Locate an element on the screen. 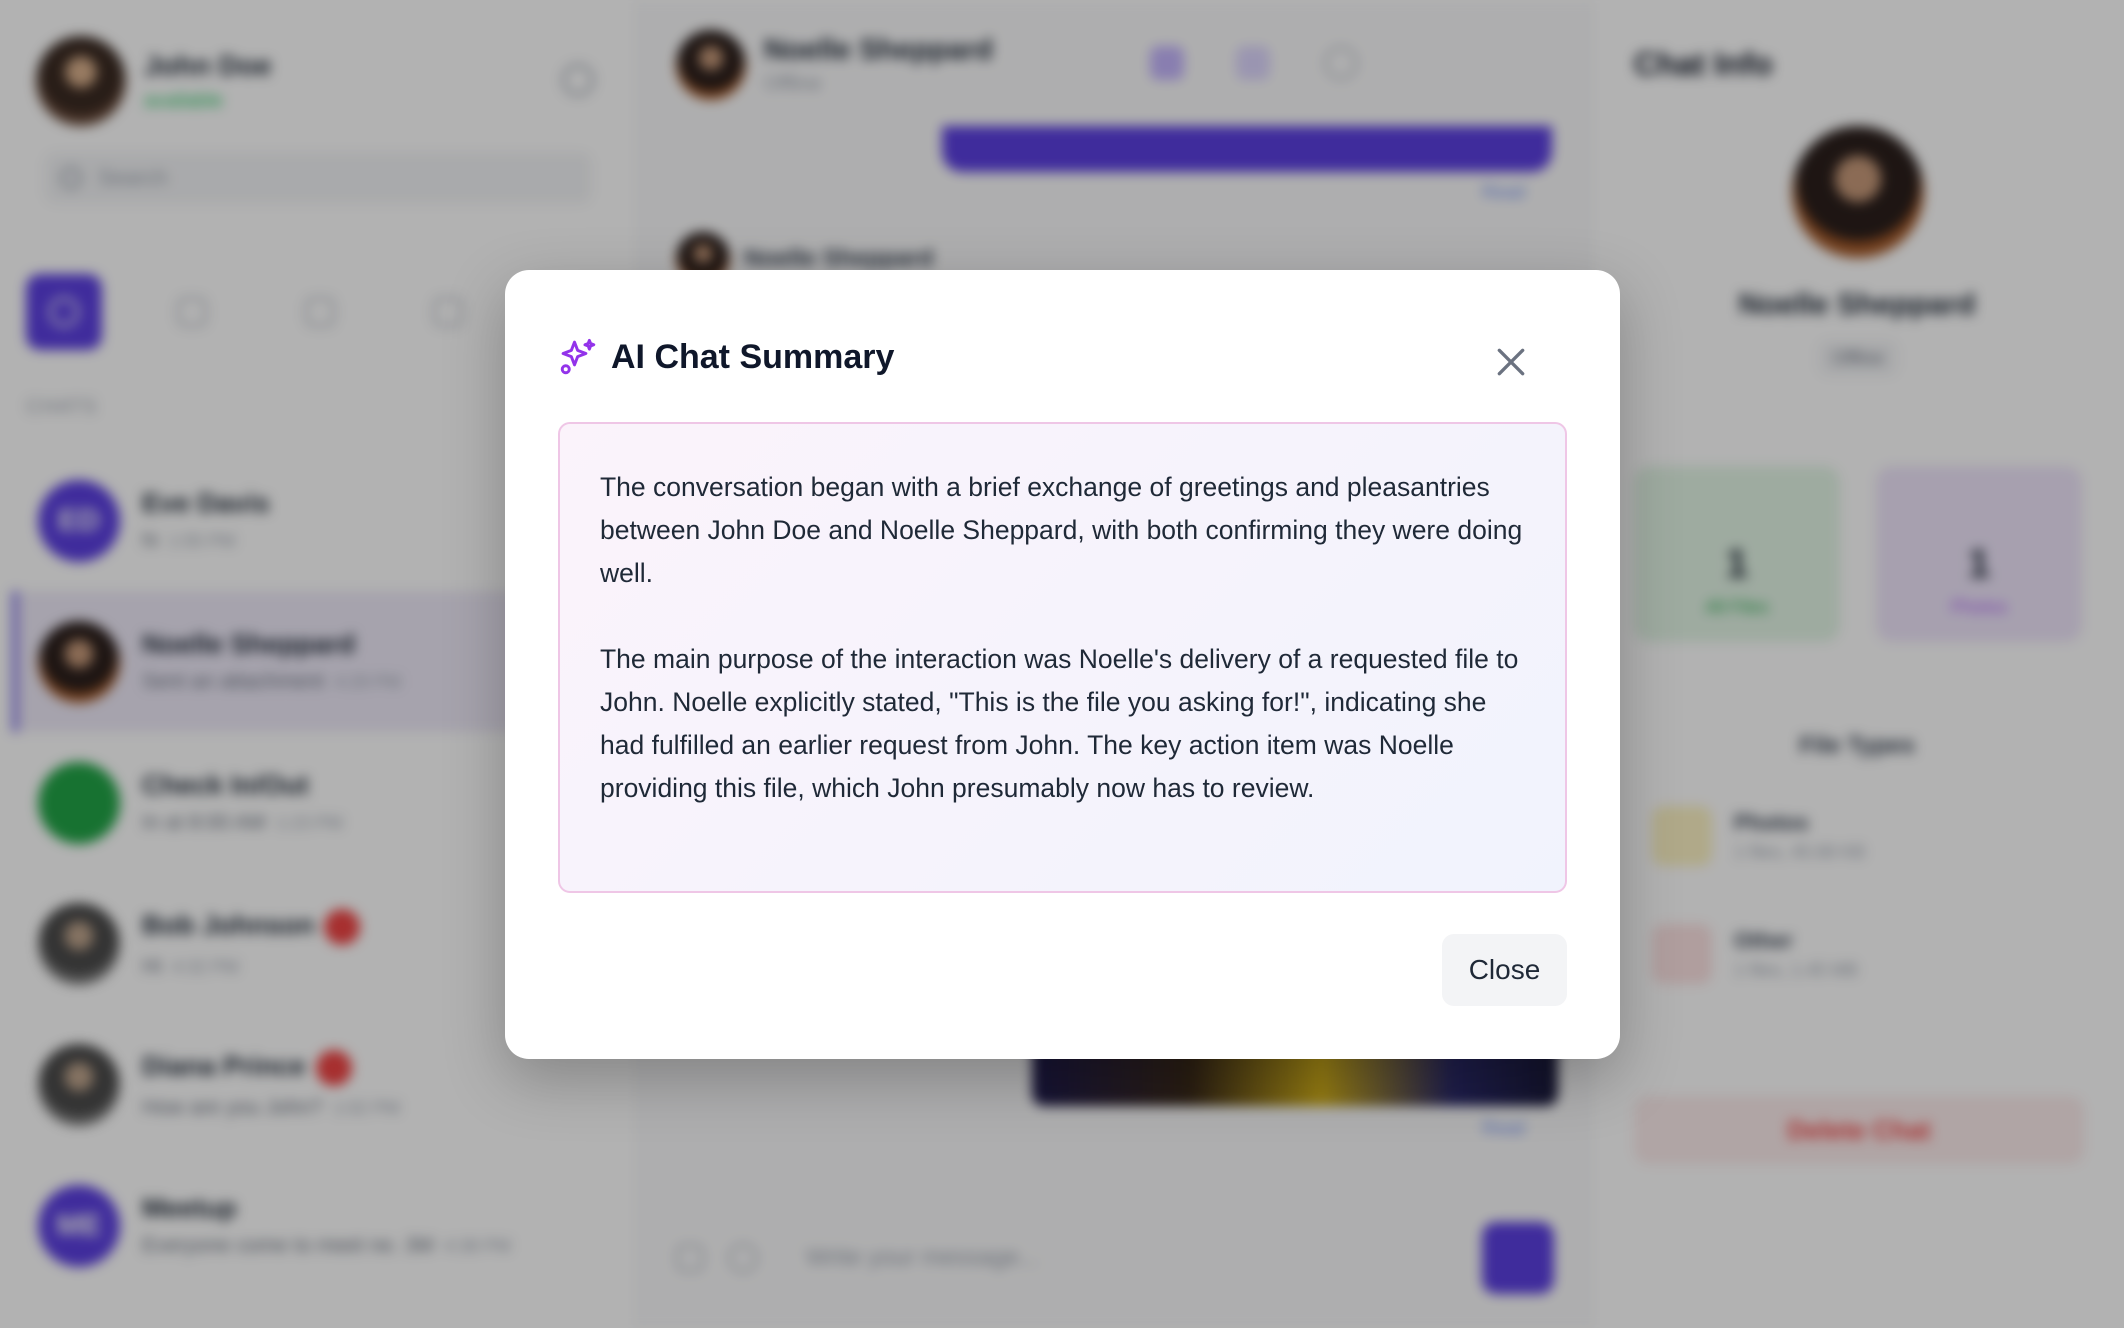 The image size is (2124, 1328). close-button: Close is located at coordinates (1504, 970).